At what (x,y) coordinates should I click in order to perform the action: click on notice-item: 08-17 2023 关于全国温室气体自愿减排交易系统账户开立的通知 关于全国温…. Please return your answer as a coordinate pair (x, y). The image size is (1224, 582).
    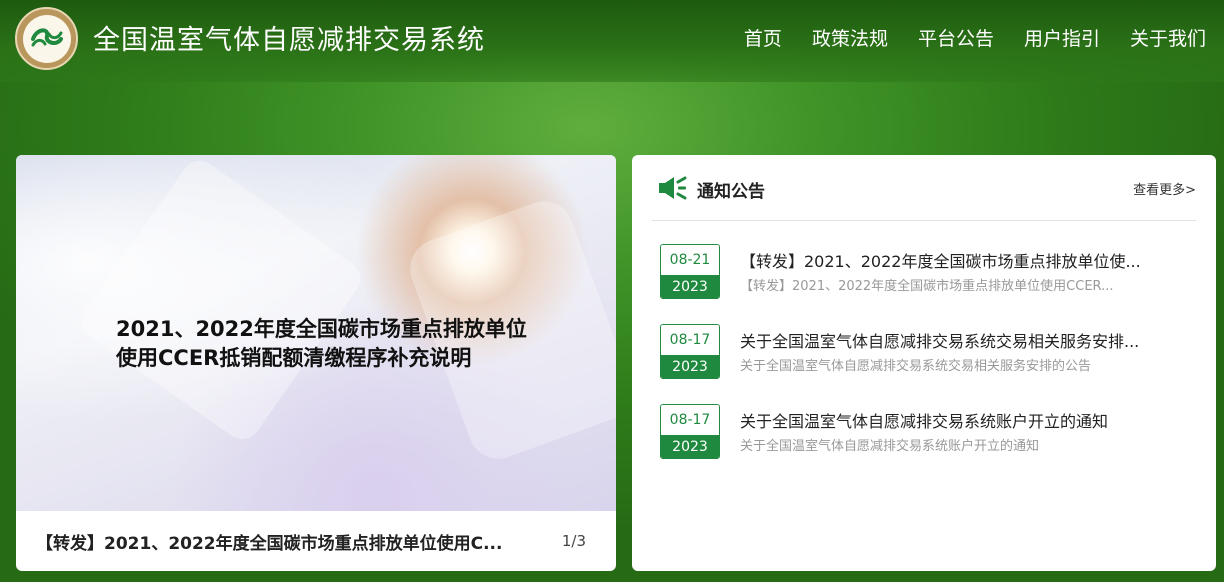
    Looking at the image, I should click on (925, 432).